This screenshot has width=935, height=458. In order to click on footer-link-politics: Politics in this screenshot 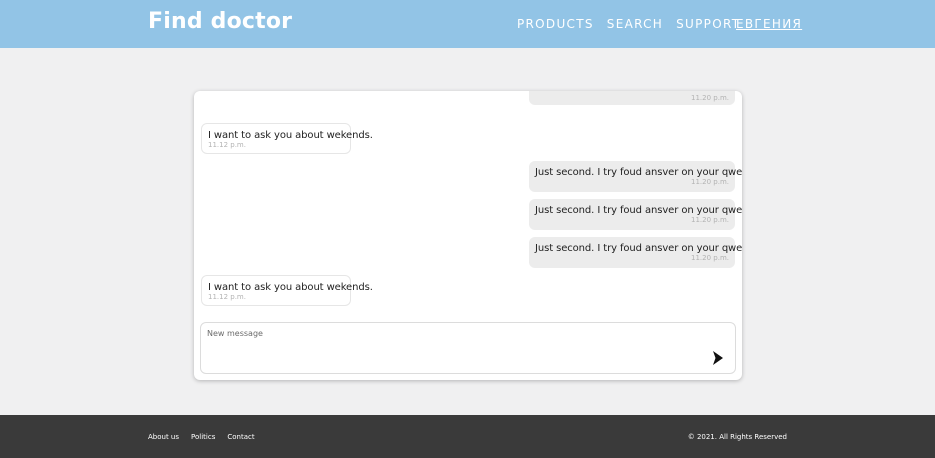, I will do `click(203, 437)`.